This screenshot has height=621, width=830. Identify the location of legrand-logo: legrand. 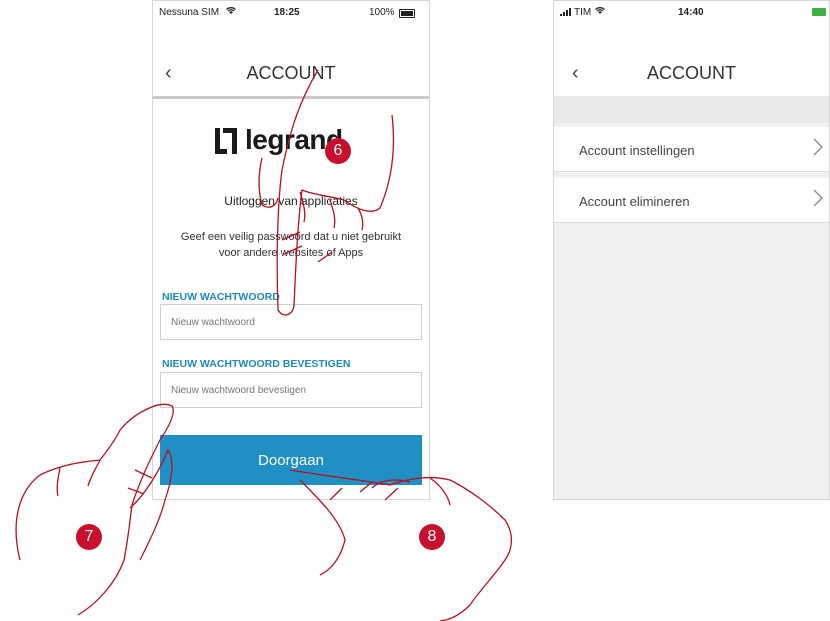
(295, 142).